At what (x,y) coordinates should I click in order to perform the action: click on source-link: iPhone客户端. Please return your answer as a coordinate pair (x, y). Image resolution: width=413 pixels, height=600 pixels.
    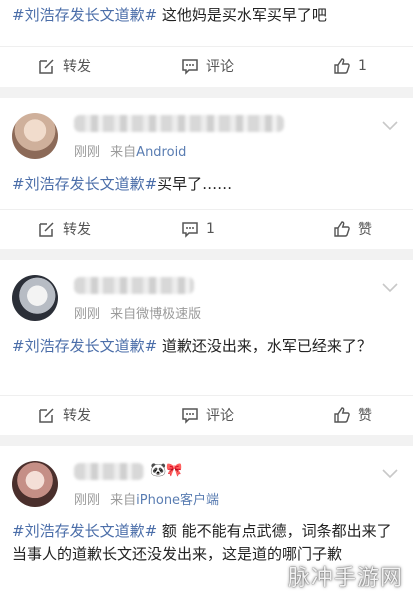
    Looking at the image, I should click on (177, 500).